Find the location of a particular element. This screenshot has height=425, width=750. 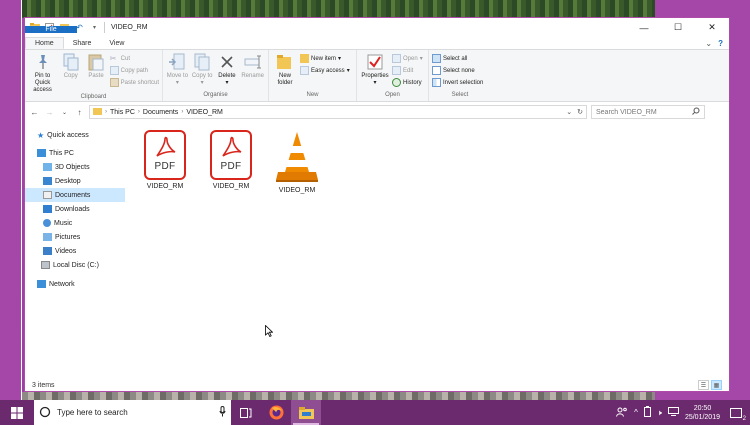

details-view-icon: ☰ is located at coordinates (703, 385).